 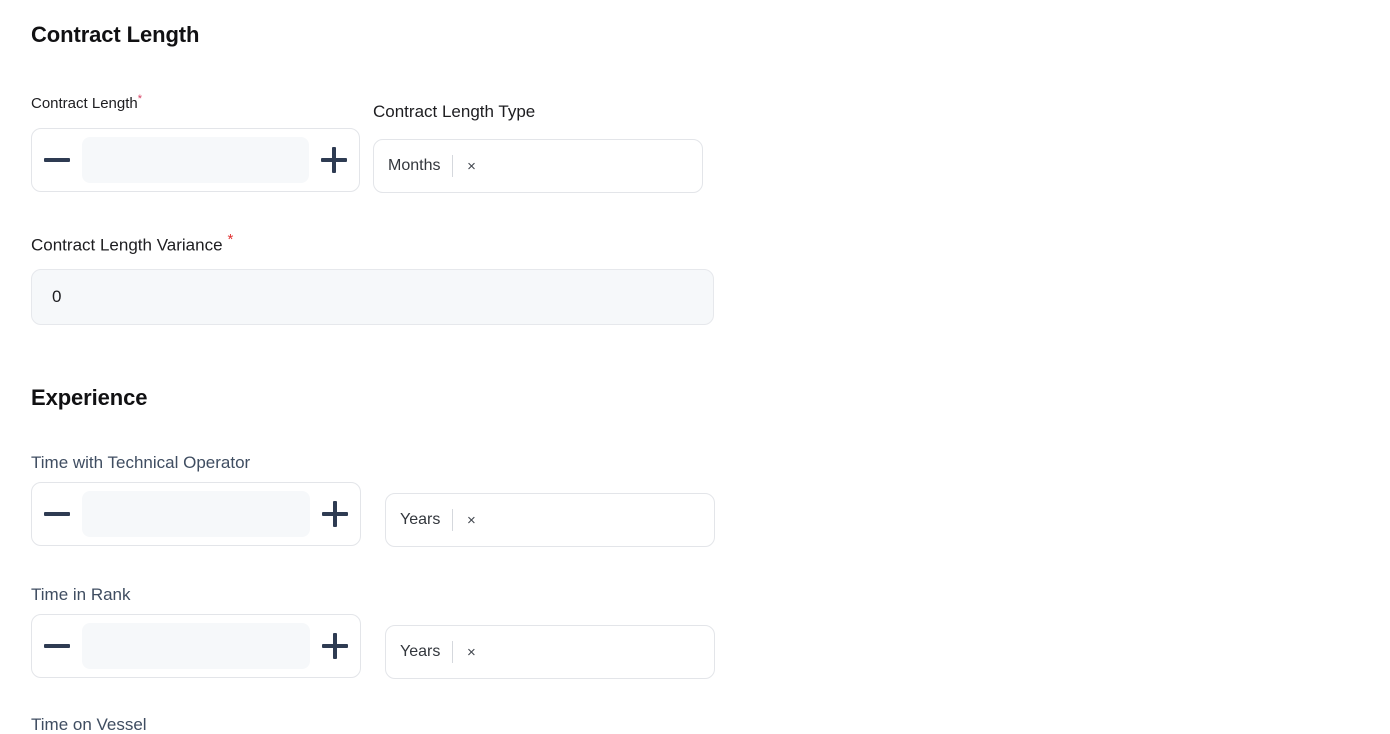 I want to click on time-in-rank-unit-remove-button: ×, so click(x=471, y=652).